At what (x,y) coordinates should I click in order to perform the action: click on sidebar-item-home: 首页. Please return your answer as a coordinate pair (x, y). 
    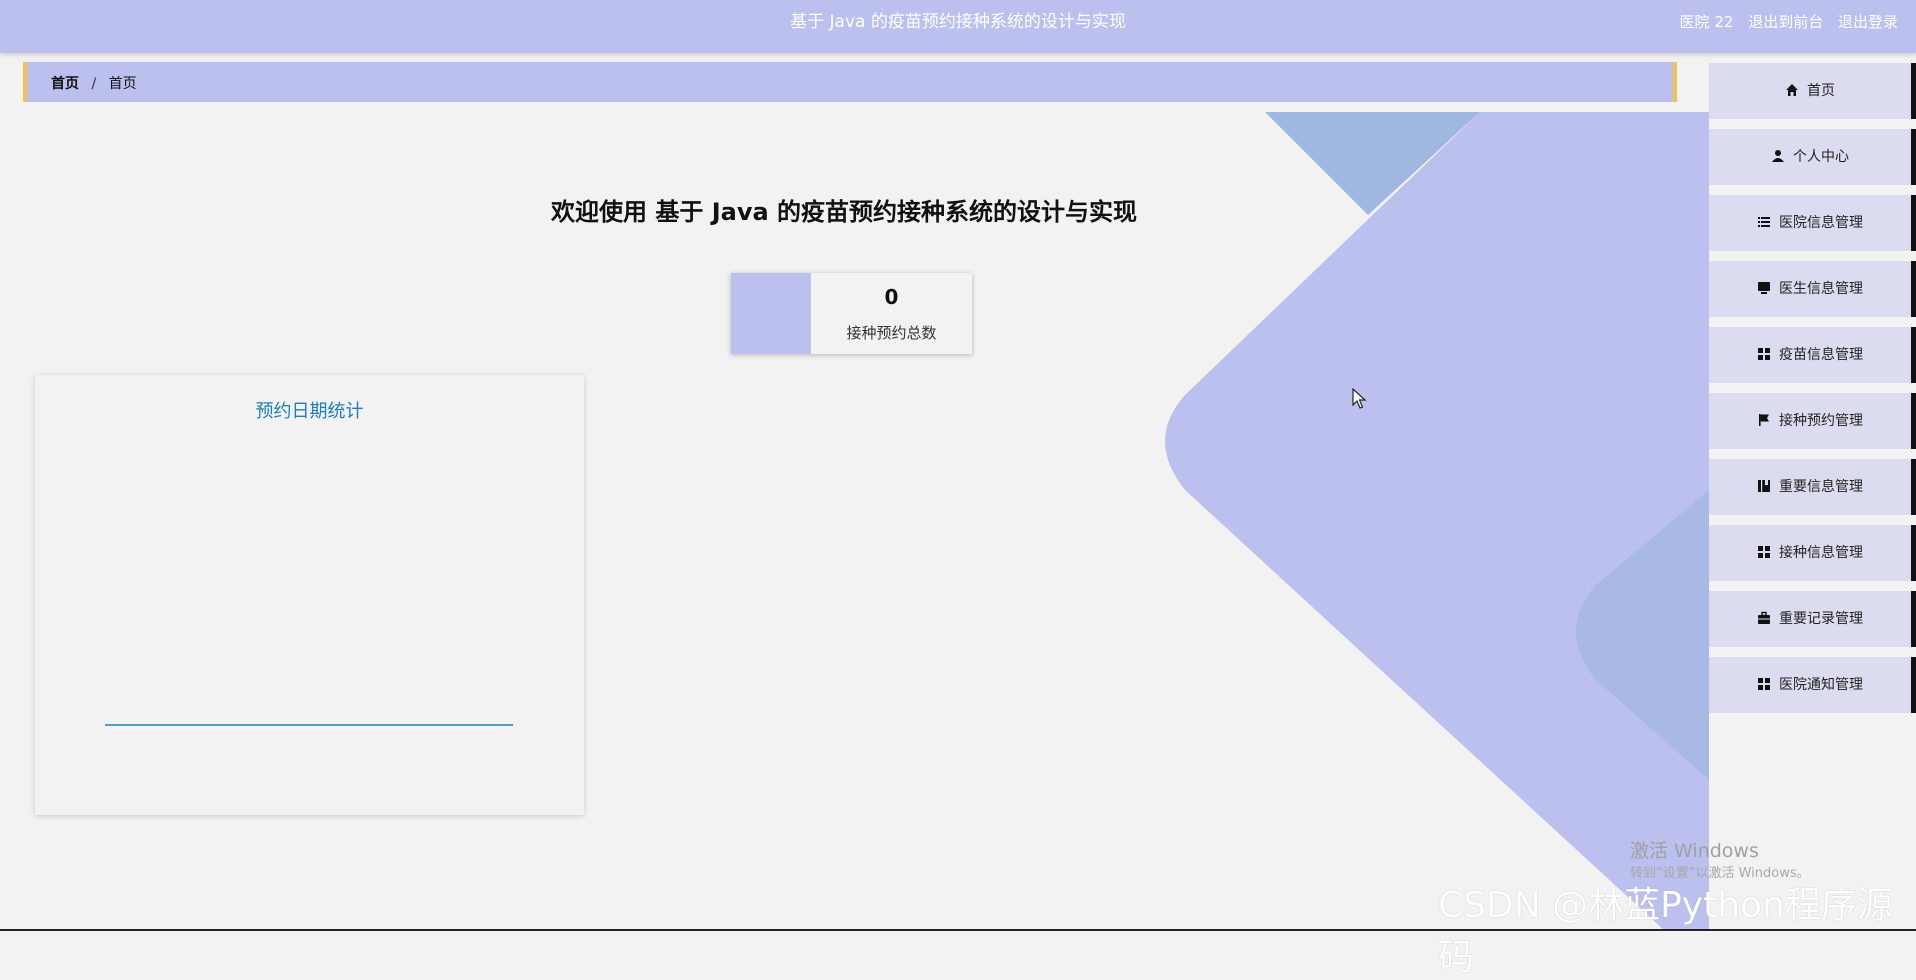
    Looking at the image, I should click on (1812, 91).